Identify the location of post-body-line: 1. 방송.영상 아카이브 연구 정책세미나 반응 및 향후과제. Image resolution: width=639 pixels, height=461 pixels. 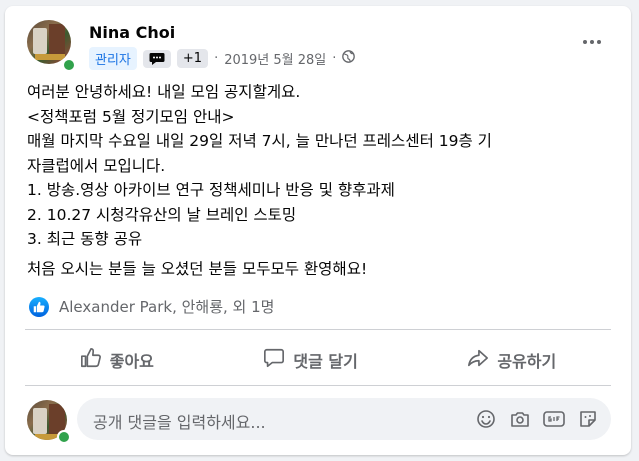
(211, 190).